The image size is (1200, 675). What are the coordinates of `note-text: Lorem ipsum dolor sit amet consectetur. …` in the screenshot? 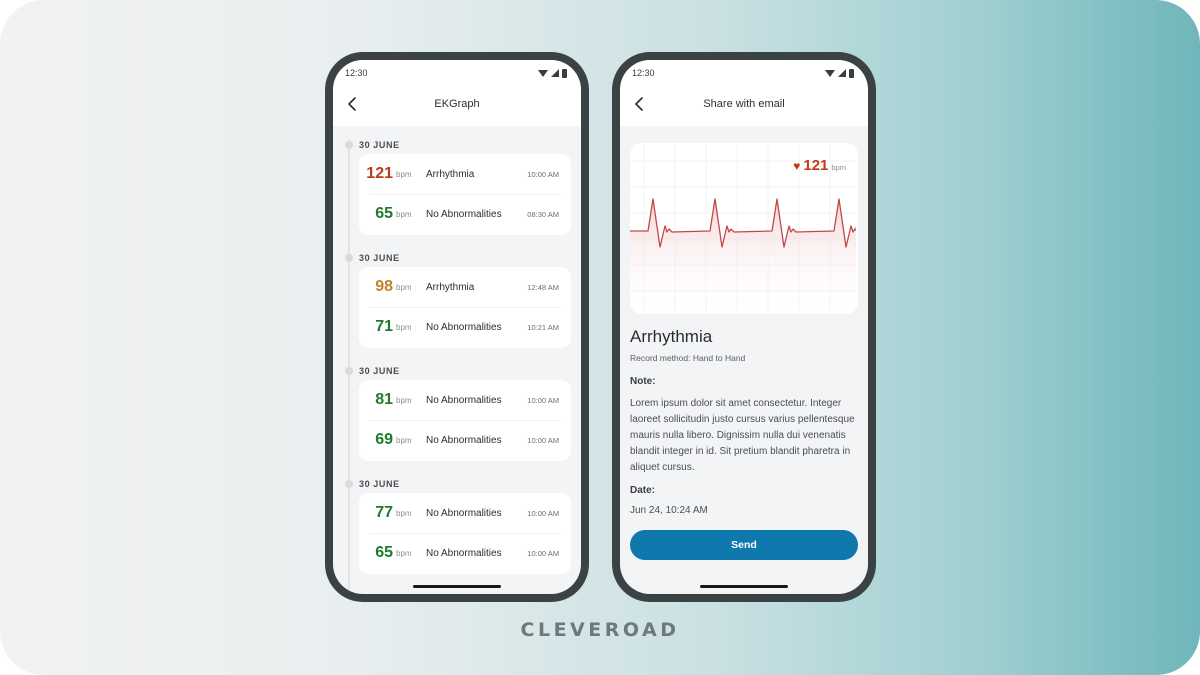 It's located at (742, 435).